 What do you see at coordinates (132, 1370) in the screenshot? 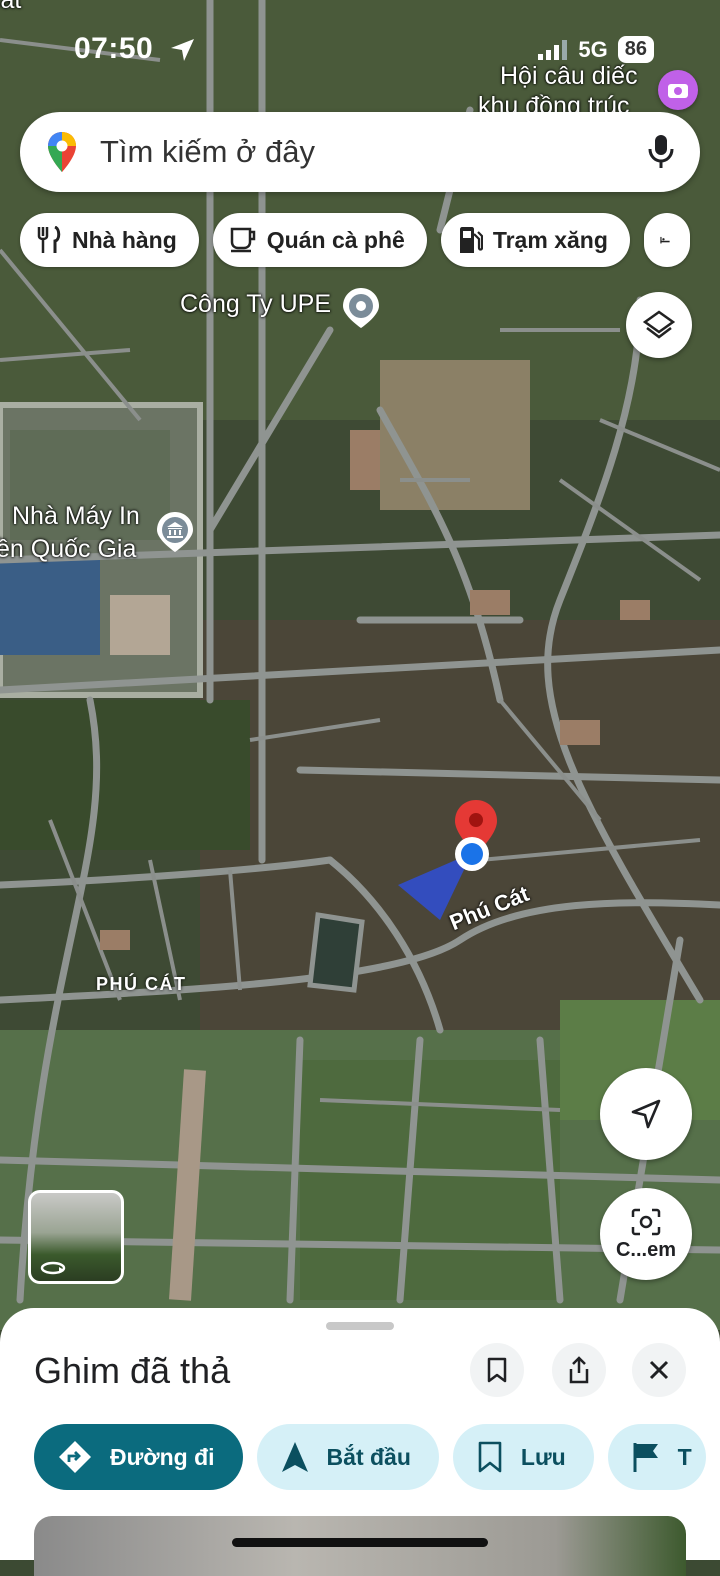
I see `sheet-title: Ghim đã thả` at bounding box center [132, 1370].